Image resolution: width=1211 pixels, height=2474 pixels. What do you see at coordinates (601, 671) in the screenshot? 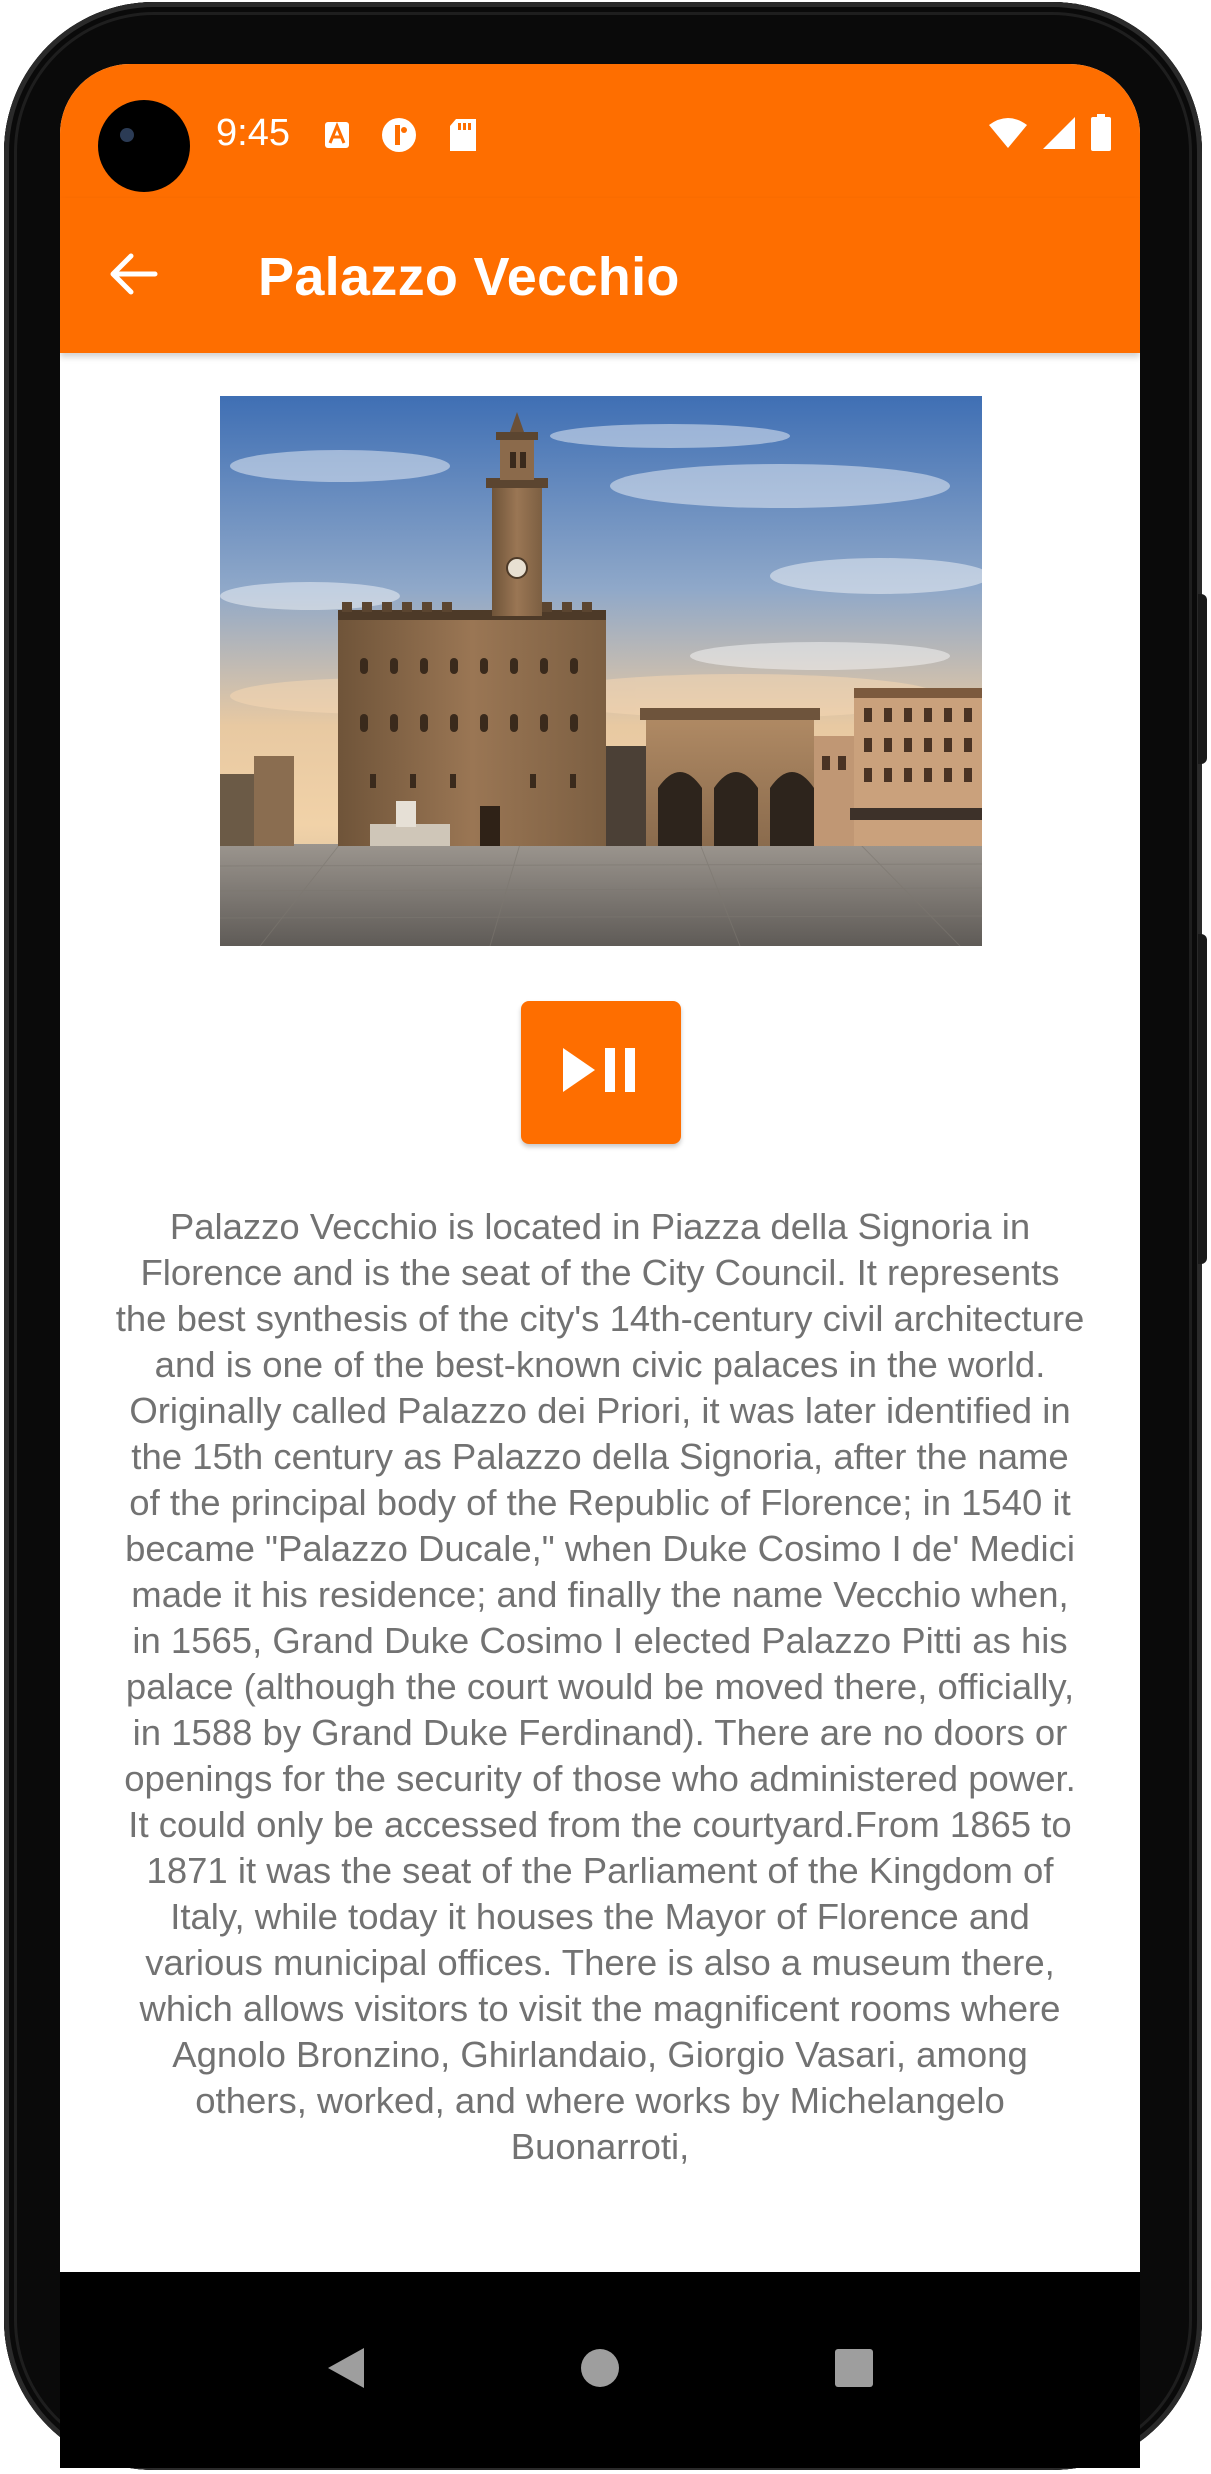
I see `palazzo-vecchio-photo` at bounding box center [601, 671].